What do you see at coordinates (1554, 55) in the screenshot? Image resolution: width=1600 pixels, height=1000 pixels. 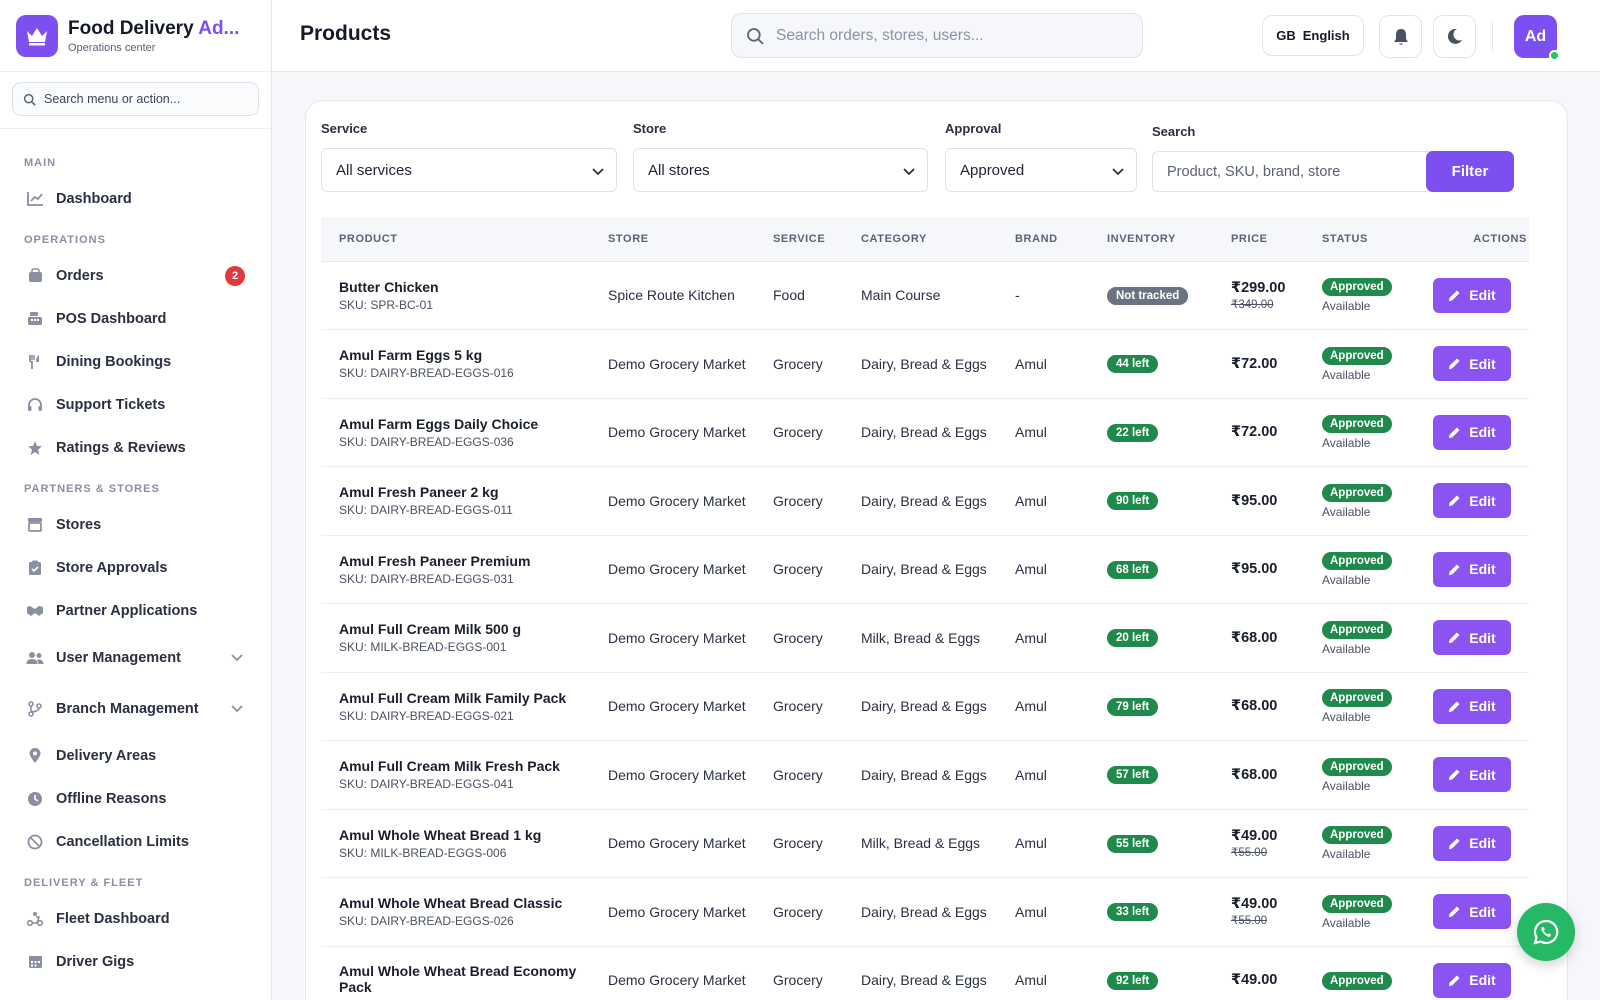 I see `online-status-dot` at bounding box center [1554, 55].